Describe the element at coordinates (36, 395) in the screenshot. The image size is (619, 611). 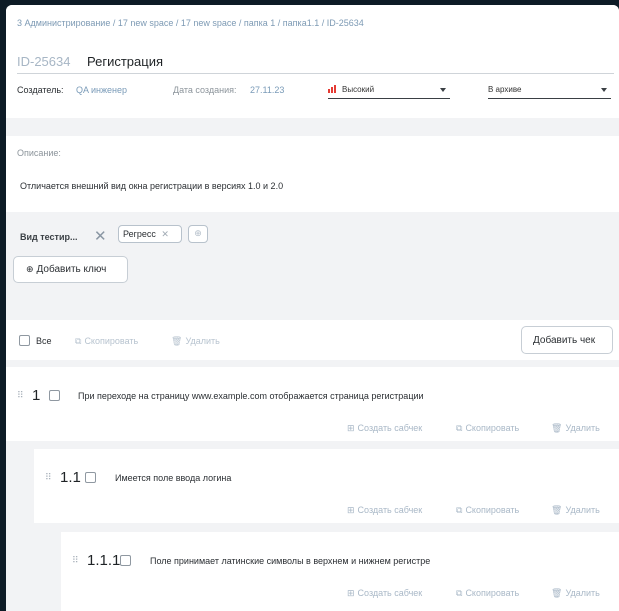
I see `check-number: 1` at that location.